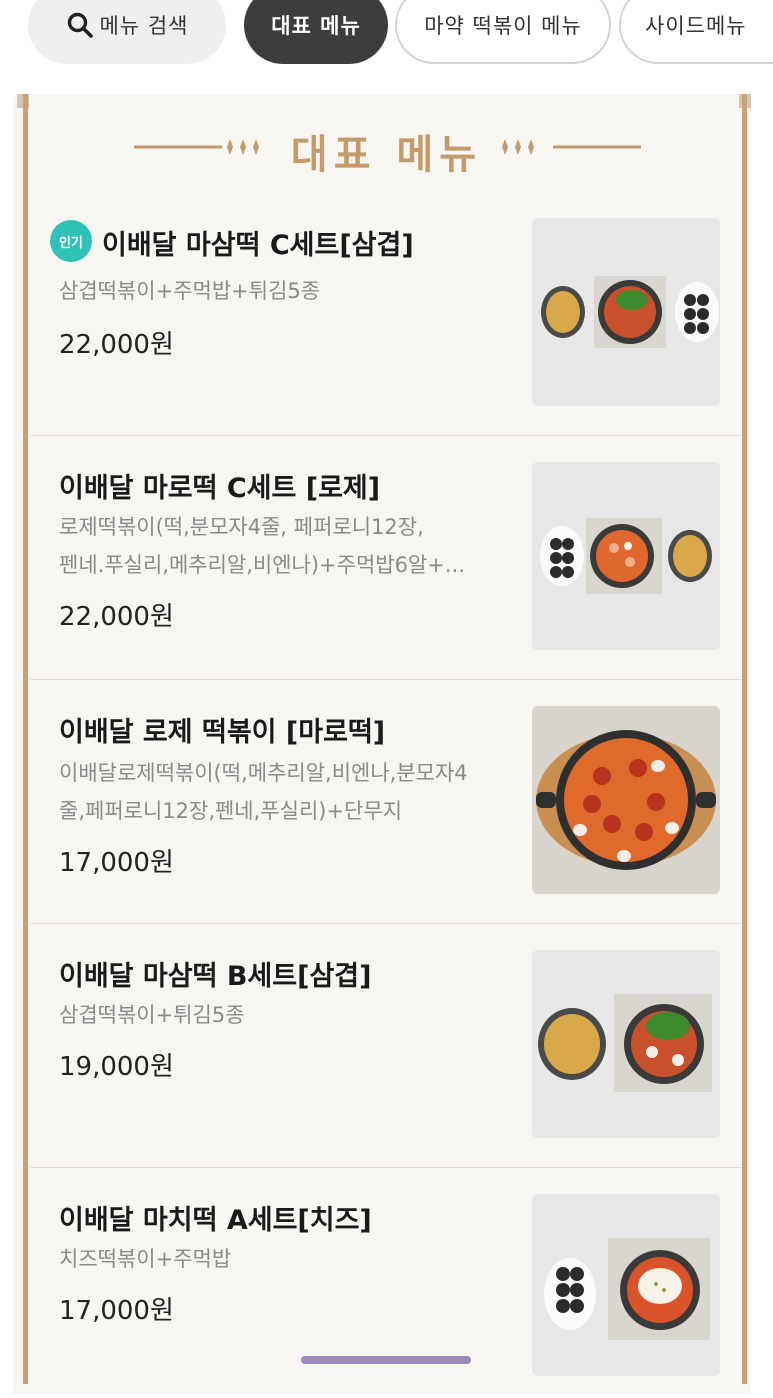 The image size is (773, 1398). What do you see at coordinates (80, 25) in the screenshot?
I see `search-icon` at bounding box center [80, 25].